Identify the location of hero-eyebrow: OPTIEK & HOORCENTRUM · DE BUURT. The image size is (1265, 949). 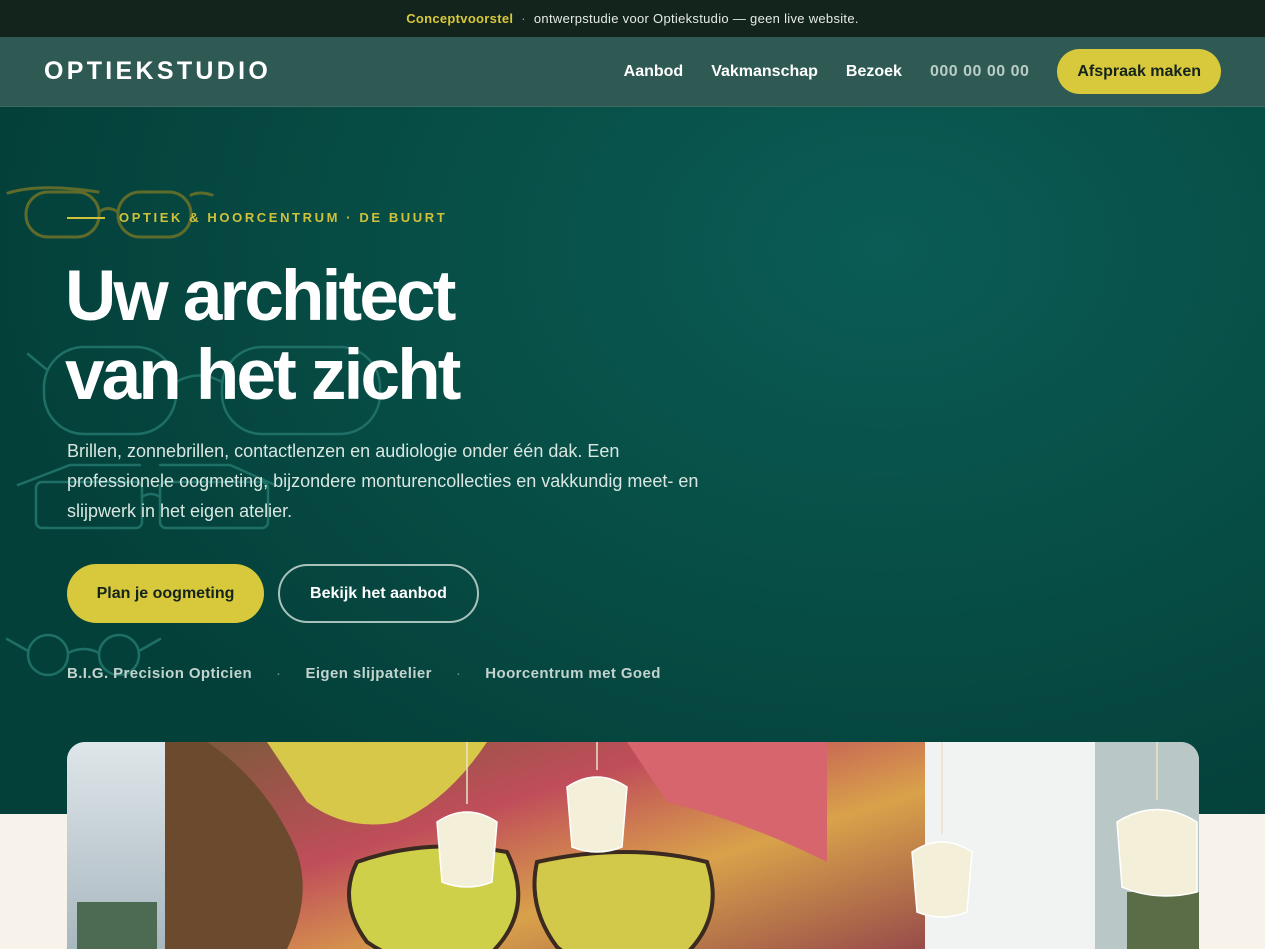
(257, 217).